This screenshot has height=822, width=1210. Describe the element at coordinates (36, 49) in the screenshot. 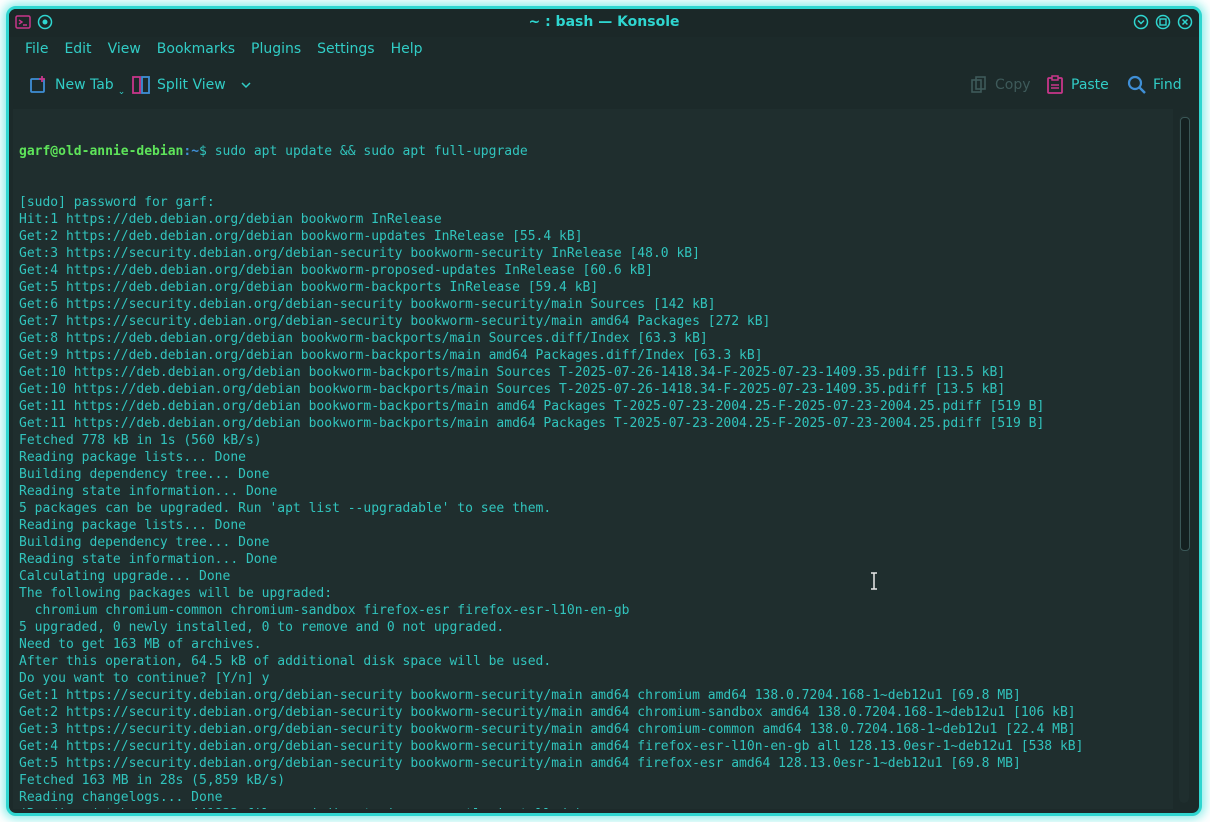

I see `menu-file: File` at that location.